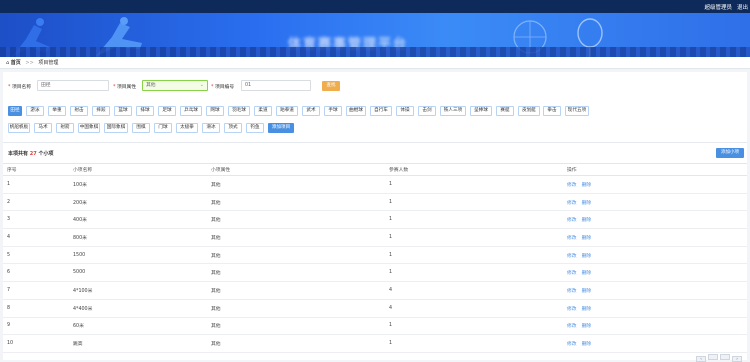 The height and width of the screenshot is (362, 750). I want to click on table-row: 5 1500 其他 1 修改 删除, so click(375, 255).